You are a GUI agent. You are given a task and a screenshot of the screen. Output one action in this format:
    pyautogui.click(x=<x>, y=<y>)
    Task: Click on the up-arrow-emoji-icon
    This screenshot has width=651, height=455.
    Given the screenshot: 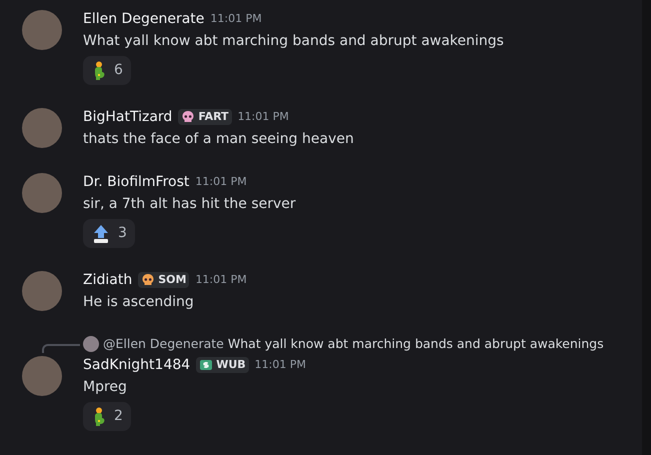 What is the action you would take?
    pyautogui.click(x=101, y=234)
    